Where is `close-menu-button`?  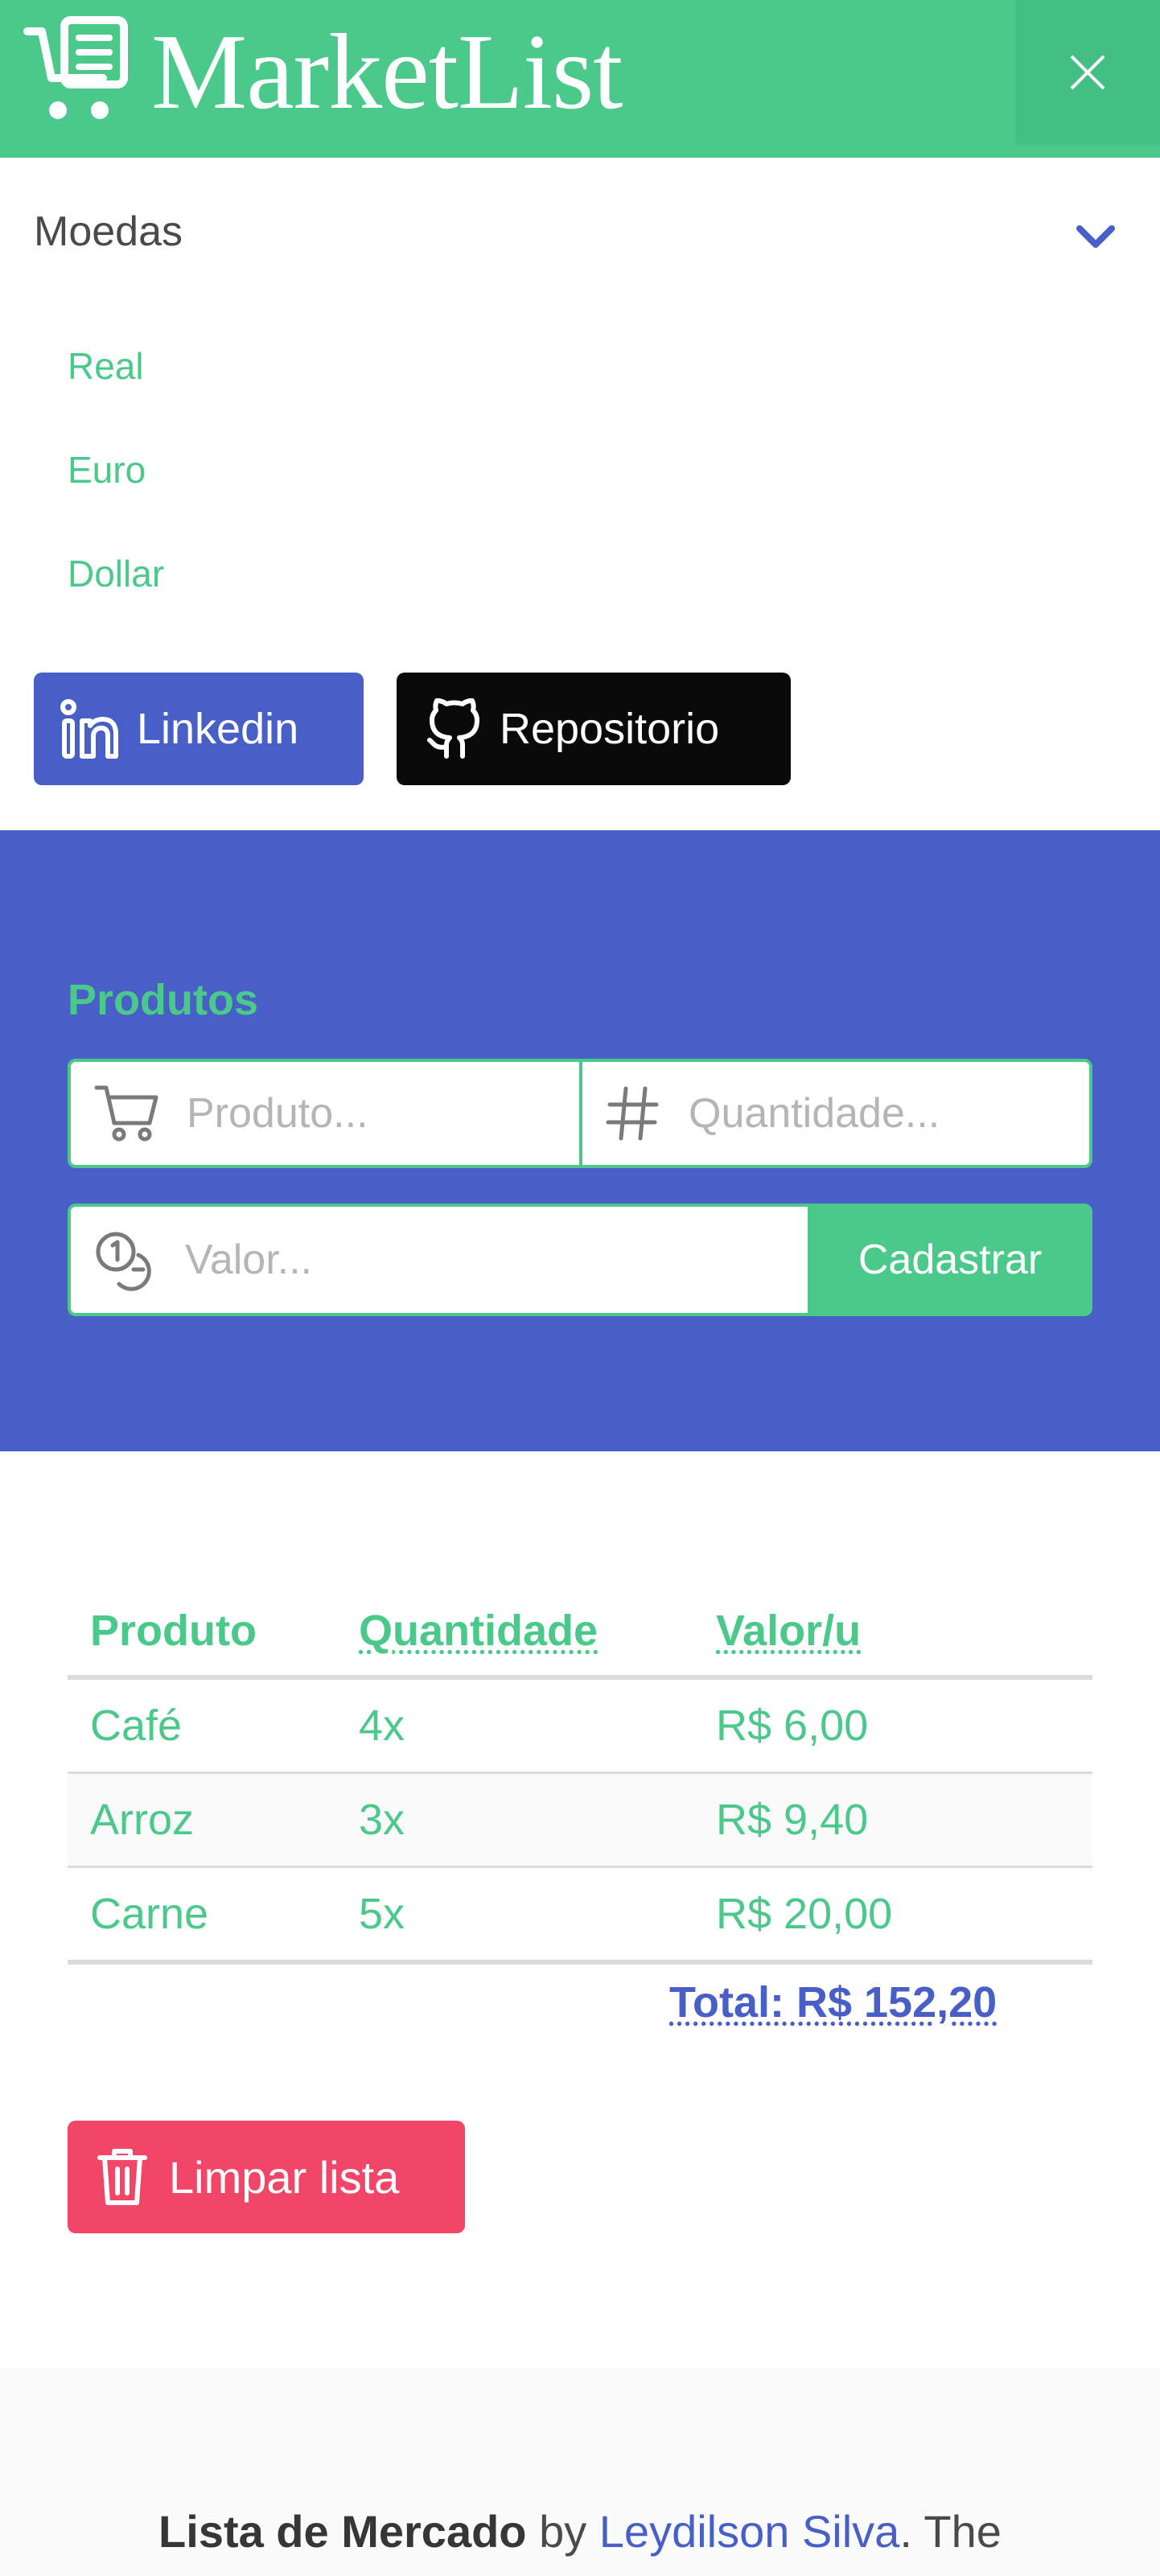
close-menu-button is located at coordinates (1087, 72).